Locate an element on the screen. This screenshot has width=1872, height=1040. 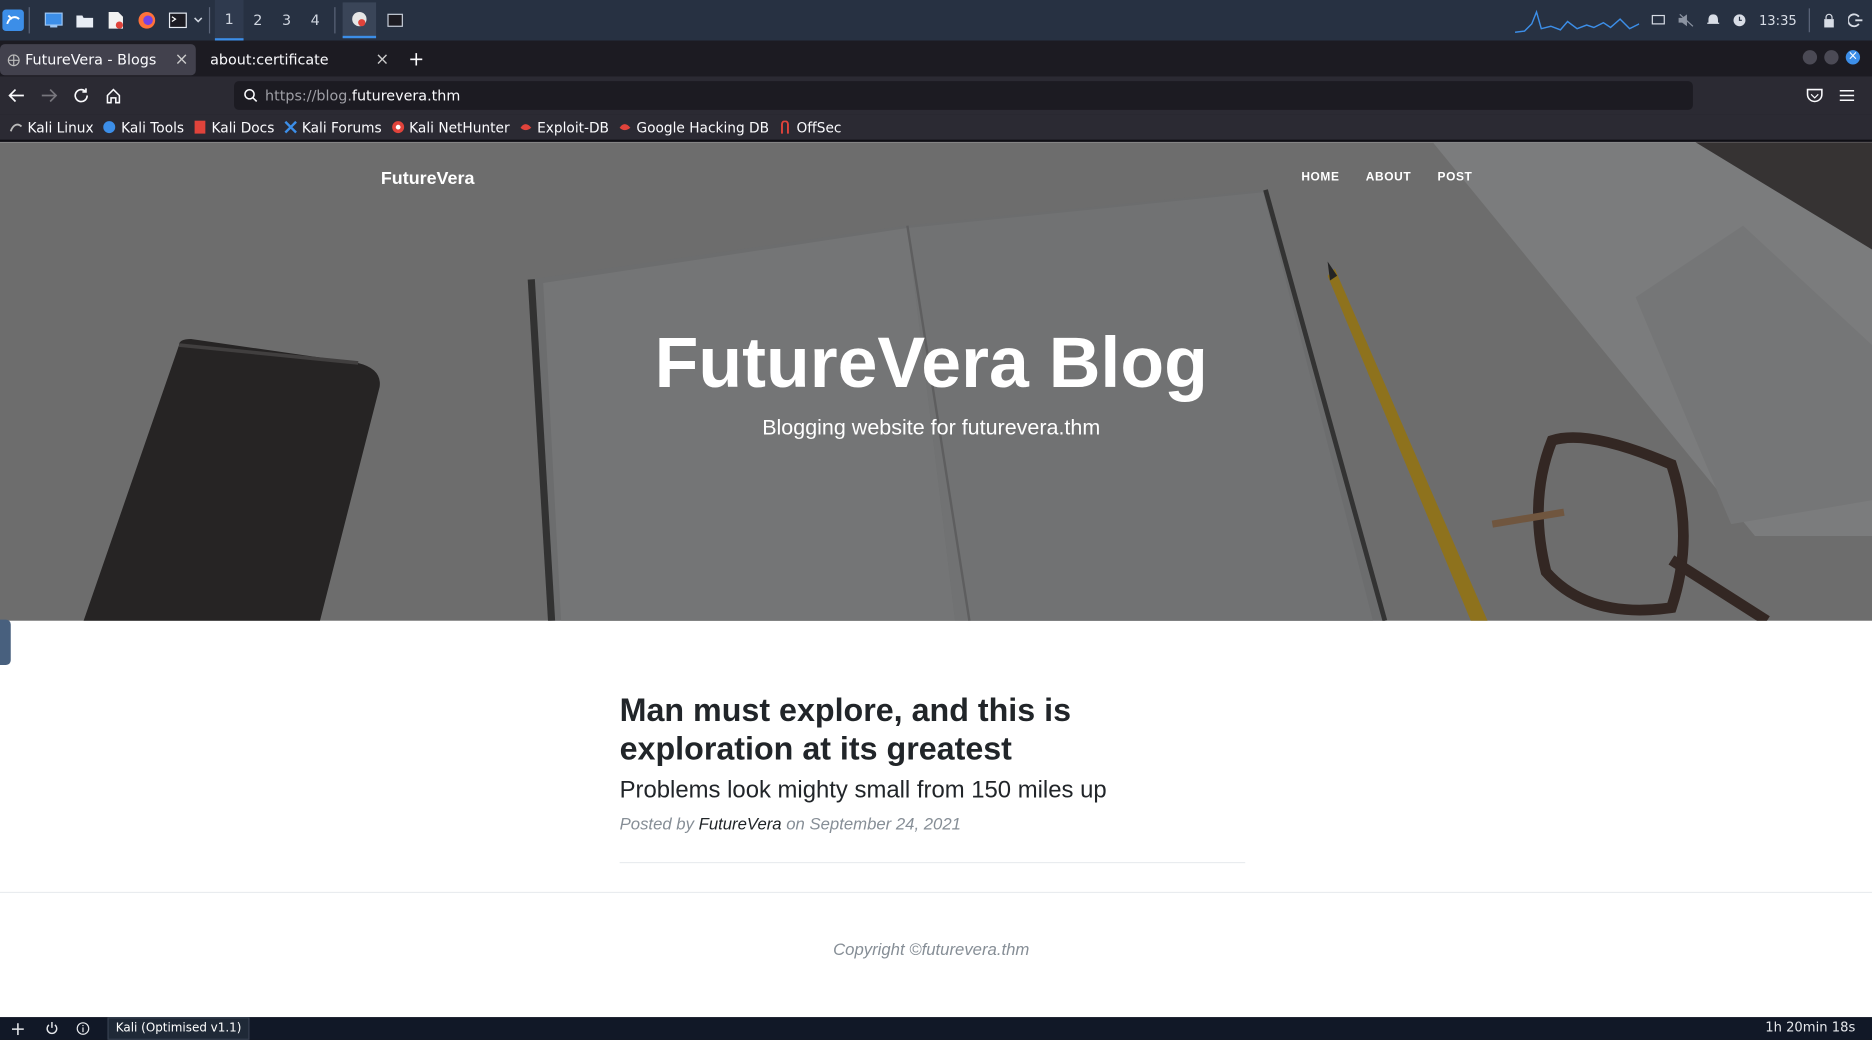
url-scheme: https://blog. is located at coordinates (308, 95).